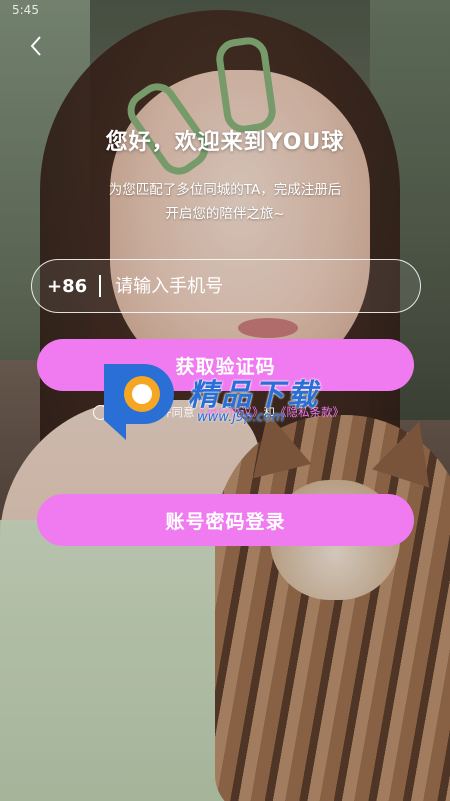  I want to click on back-button, so click(36, 46).